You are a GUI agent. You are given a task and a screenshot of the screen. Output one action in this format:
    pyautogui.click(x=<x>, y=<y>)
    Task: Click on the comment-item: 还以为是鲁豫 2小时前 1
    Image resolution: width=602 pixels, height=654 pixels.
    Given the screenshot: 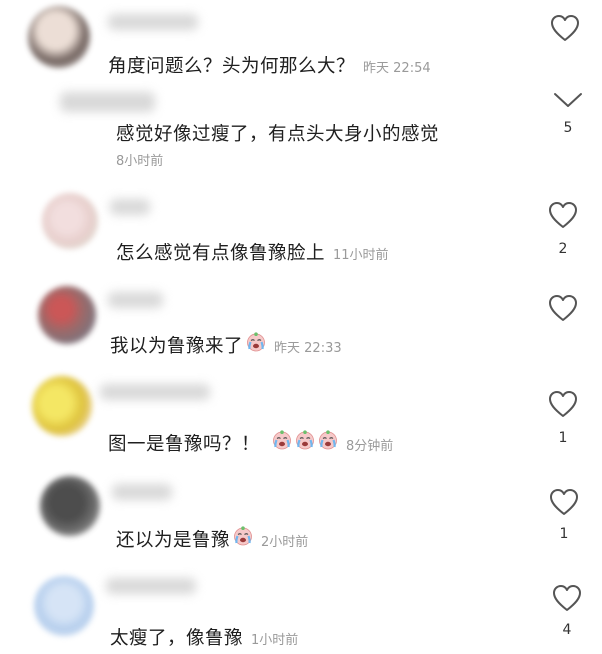 What is the action you would take?
    pyautogui.click(x=301, y=518)
    